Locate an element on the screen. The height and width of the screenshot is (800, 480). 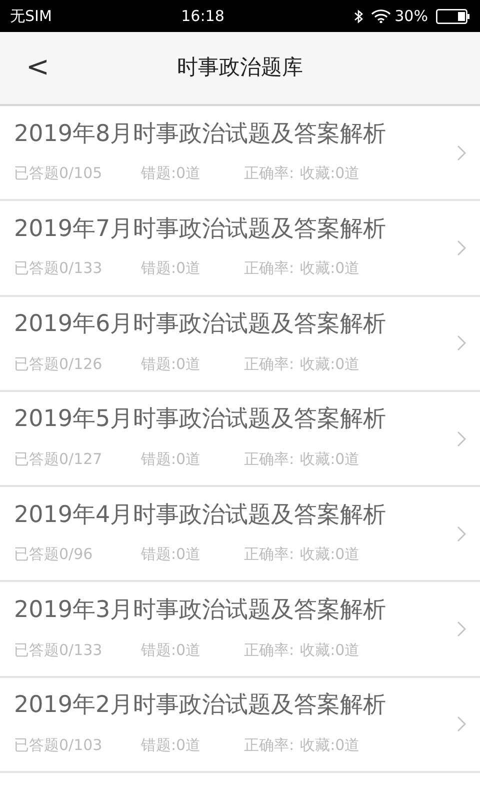
bluetooth-icon is located at coordinates (358, 16).